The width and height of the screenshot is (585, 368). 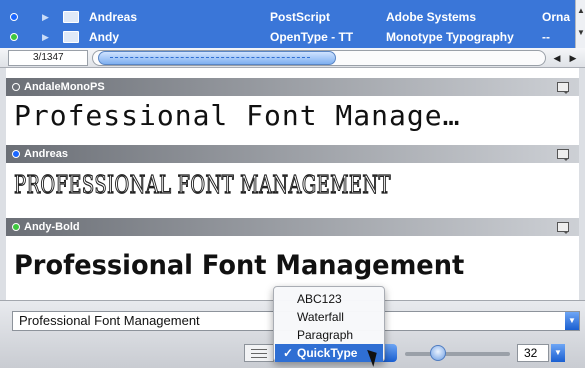 What do you see at coordinates (390, 353) in the screenshot?
I see `display-mode-button` at bounding box center [390, 353].